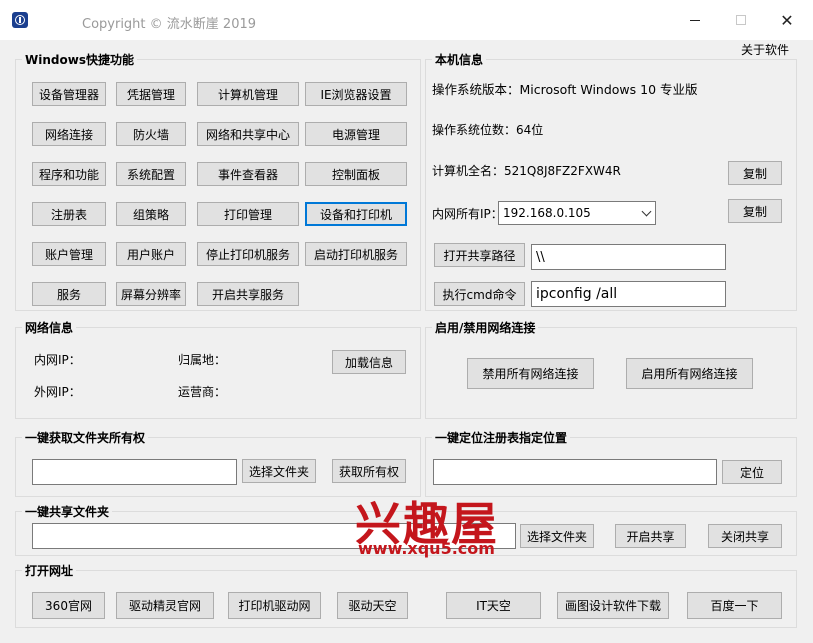 The height and width of the screenshot is (643, 813). I want to click on minimize-button, so click(695, 20).